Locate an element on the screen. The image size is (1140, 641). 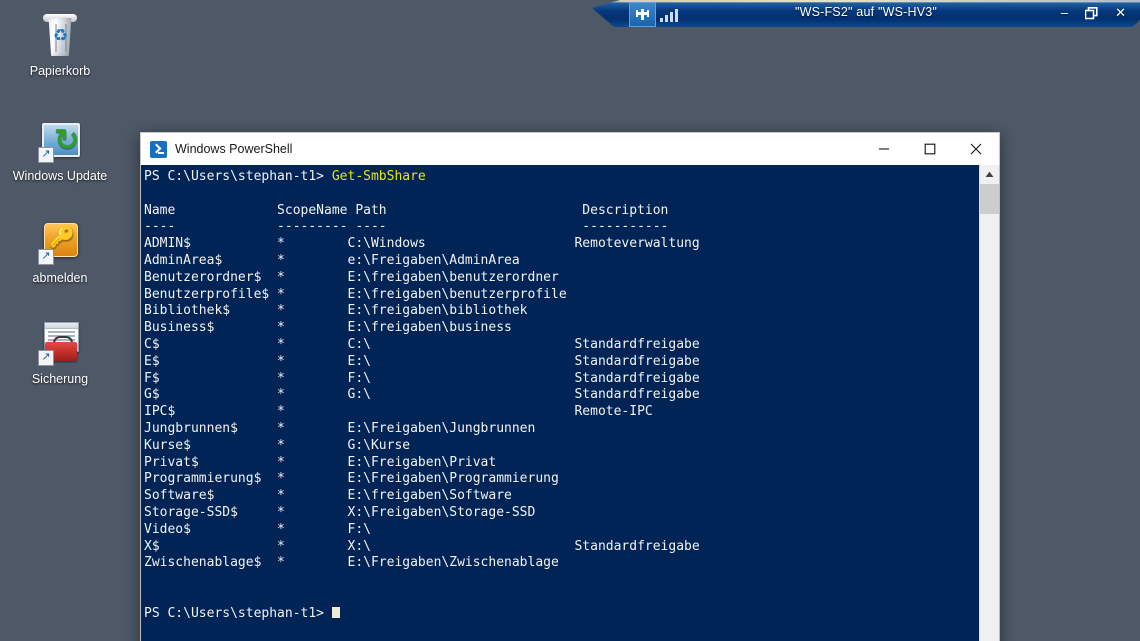
console-command: Get-SmbShare is located at coordinates (378, 176).